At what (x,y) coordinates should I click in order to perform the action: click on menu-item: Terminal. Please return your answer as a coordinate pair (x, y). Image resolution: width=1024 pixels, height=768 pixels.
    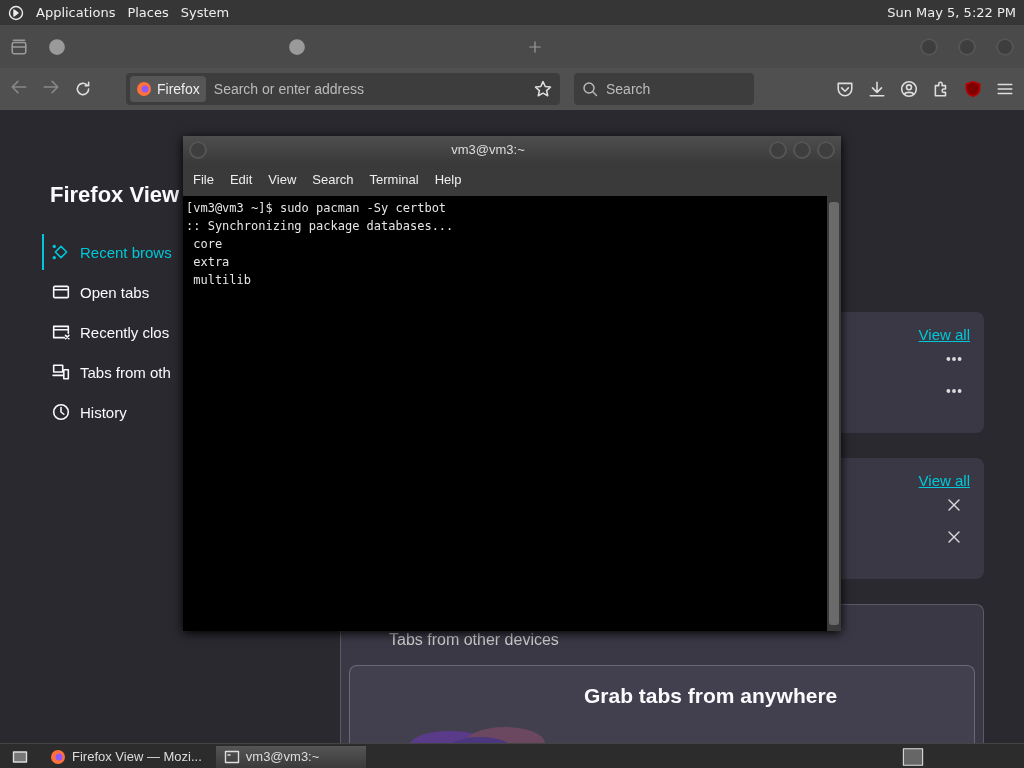
    Looking at the image, I should click on (394, 179).